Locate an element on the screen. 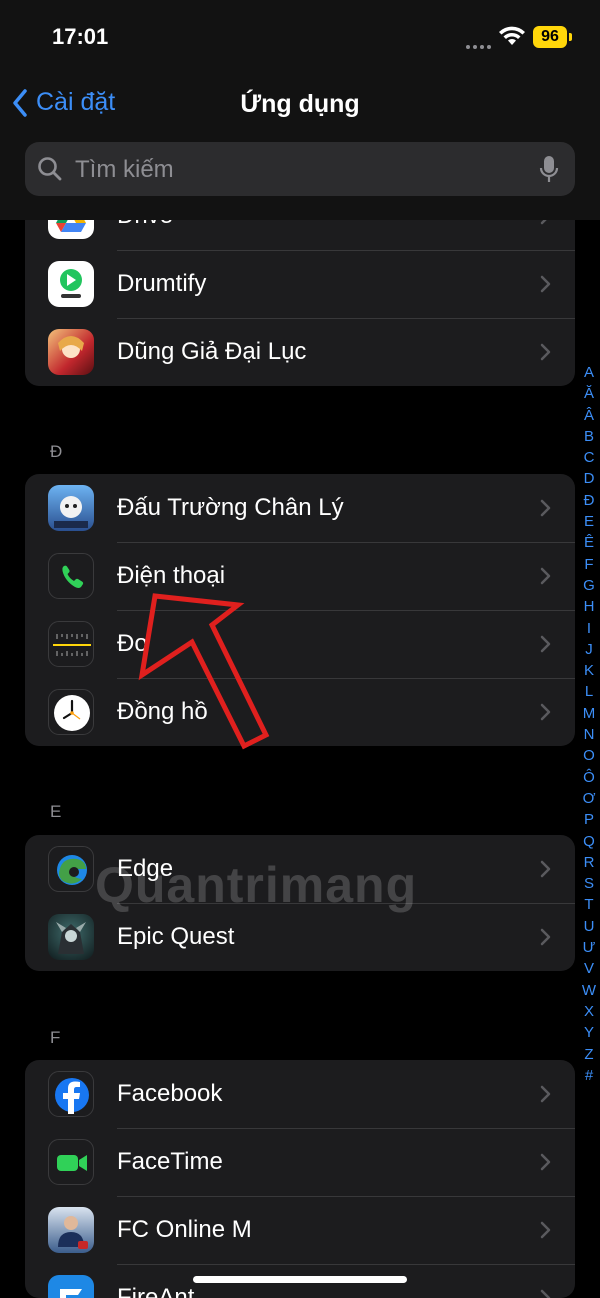 This screenshot has width=600, height=1298. epic-quest-icon is located at coordinates (71, 937).